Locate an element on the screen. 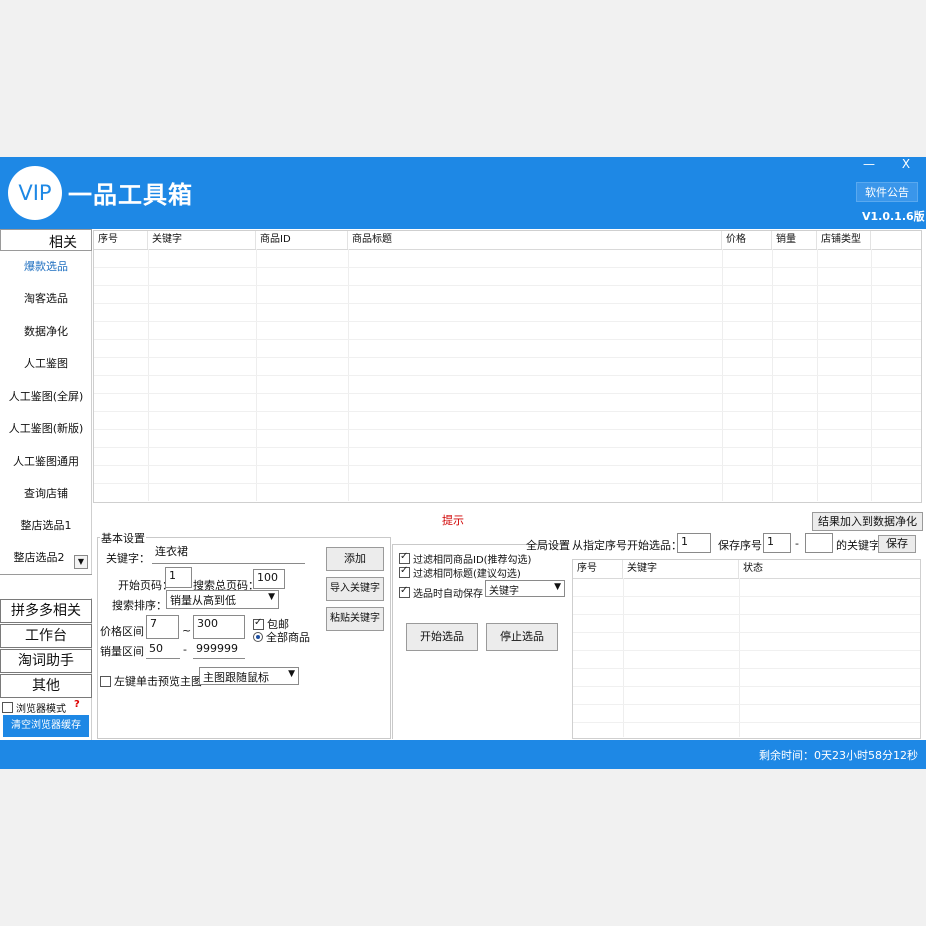 The height and width of the screenshot is (926, 926). sort-select: 销量从高到低 ▼ is located at coordinates (222, 599).